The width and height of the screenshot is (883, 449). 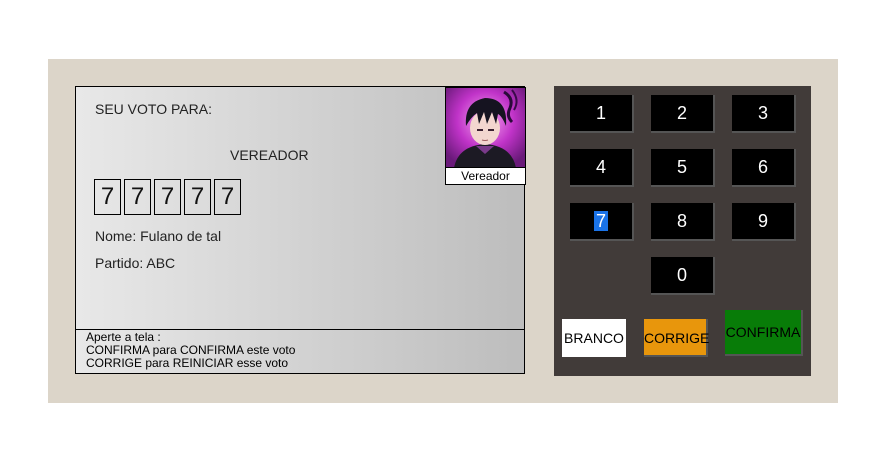 What do you see at coordinates (153, 109) in the screenshot?
I see `vote-for-label: SEU VOTO PARA:` at bounding box center [153, 109].